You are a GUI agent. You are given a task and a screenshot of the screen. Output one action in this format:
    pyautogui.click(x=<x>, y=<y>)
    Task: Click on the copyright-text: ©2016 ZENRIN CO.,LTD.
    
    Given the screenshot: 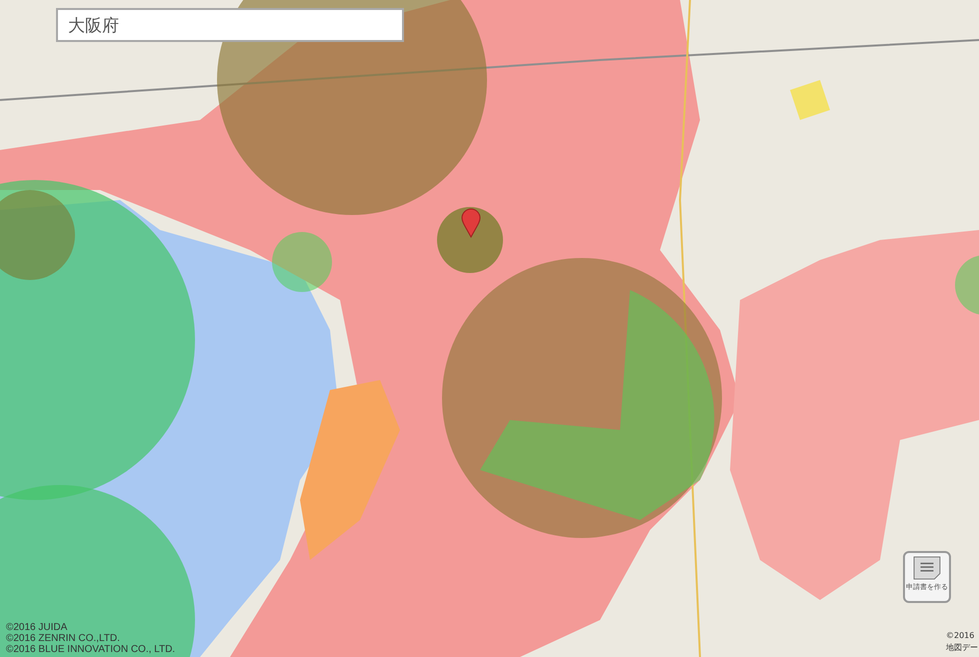 What is the action you would take?
    pyautogui.click(x=63, y=638)
    